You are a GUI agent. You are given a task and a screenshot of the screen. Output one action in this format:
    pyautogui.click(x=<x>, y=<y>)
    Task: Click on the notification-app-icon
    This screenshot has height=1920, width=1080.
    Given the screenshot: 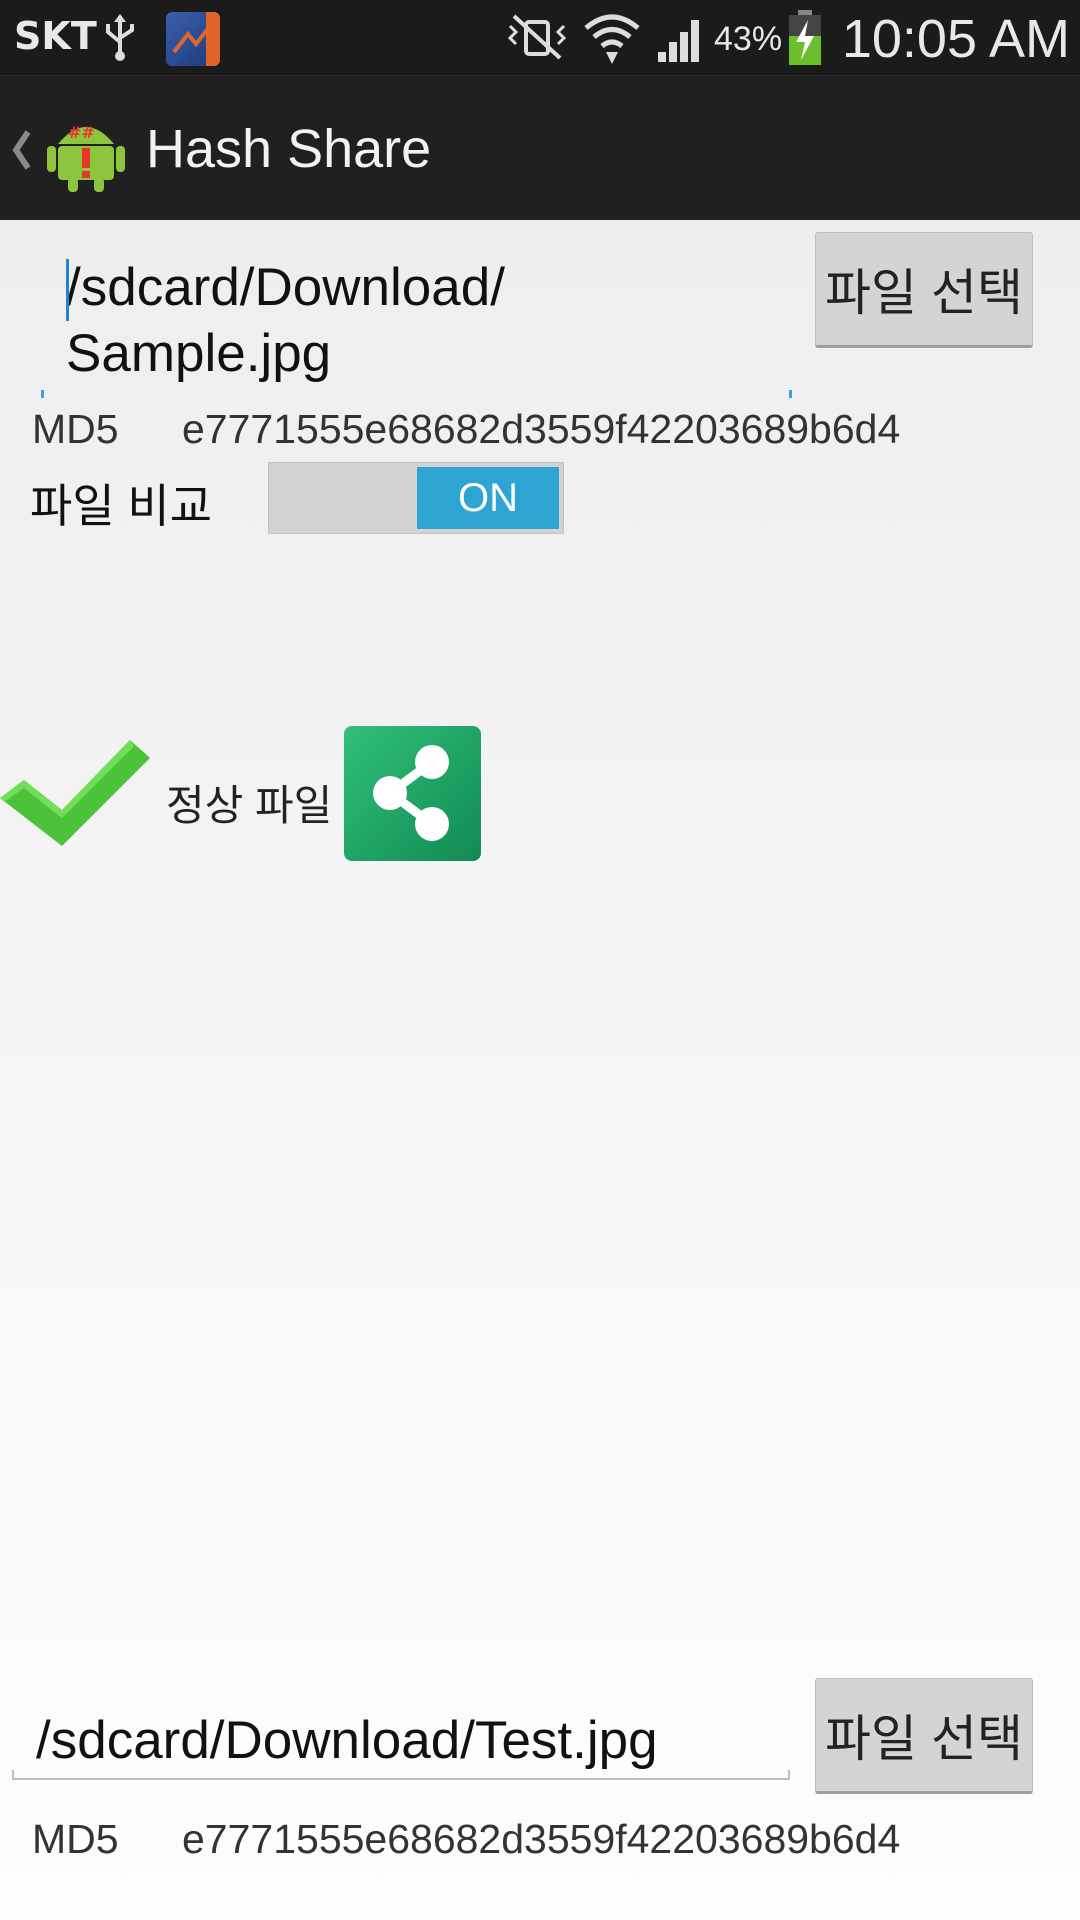 What is the action you would take?
    pyautogui.click(x=193, y=39)
    